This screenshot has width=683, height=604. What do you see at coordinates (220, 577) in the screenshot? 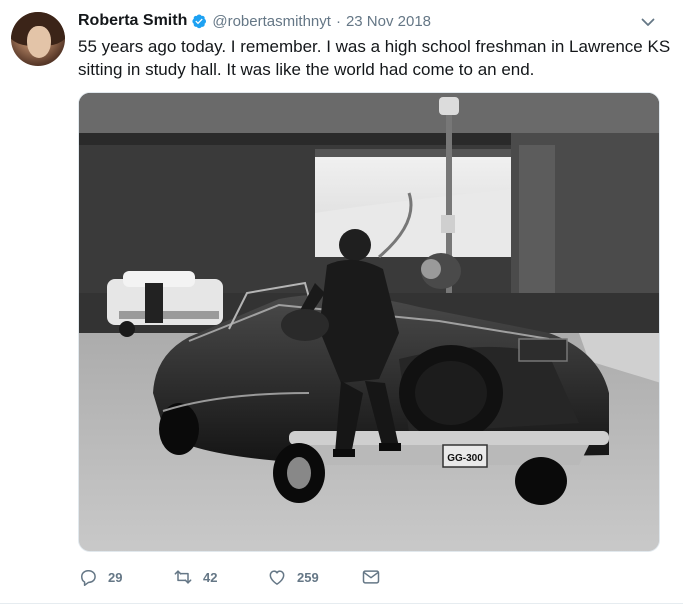
I see `retweet-button: 42` at bounding box center [220, 577].